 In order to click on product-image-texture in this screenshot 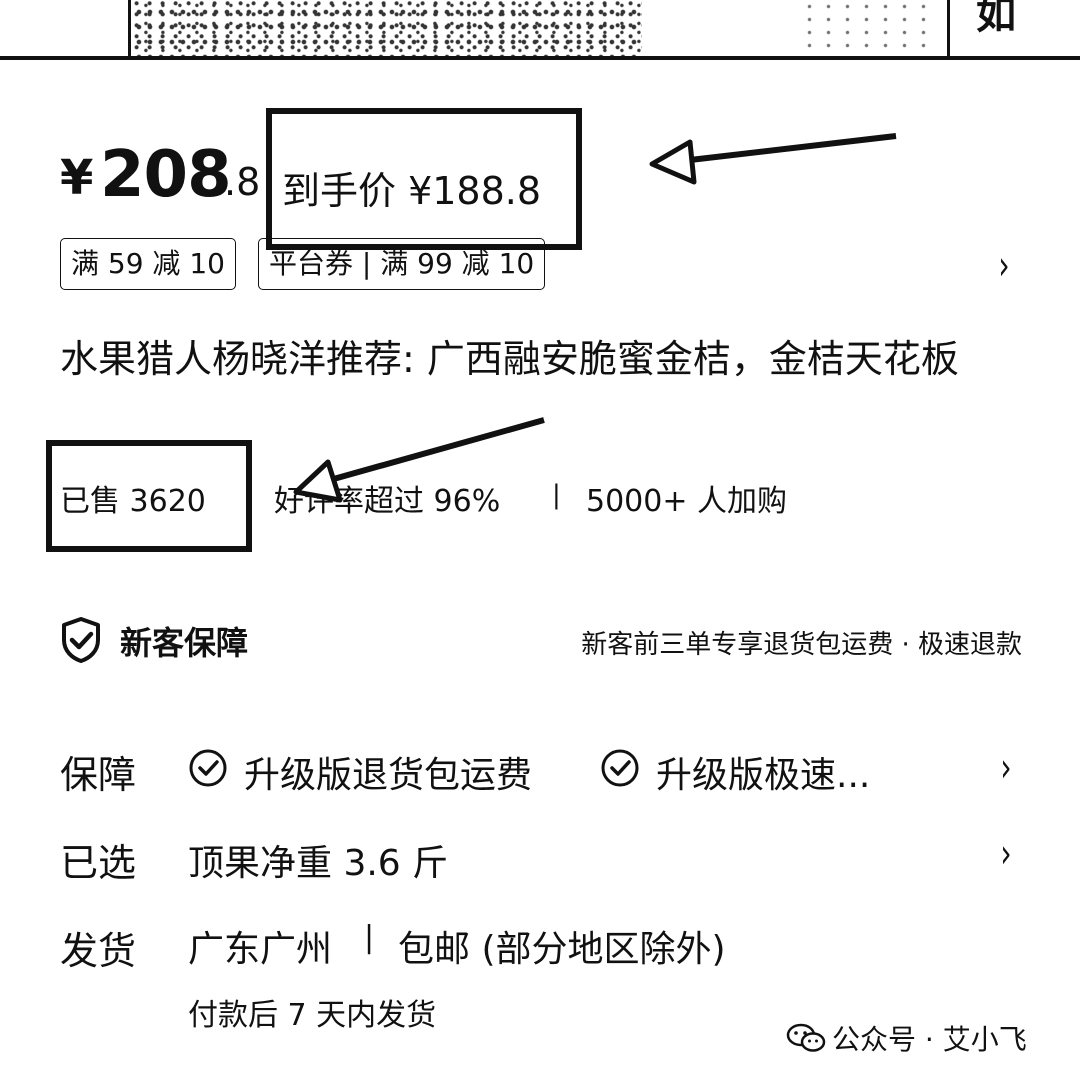, I will do `click(388, 28)`.